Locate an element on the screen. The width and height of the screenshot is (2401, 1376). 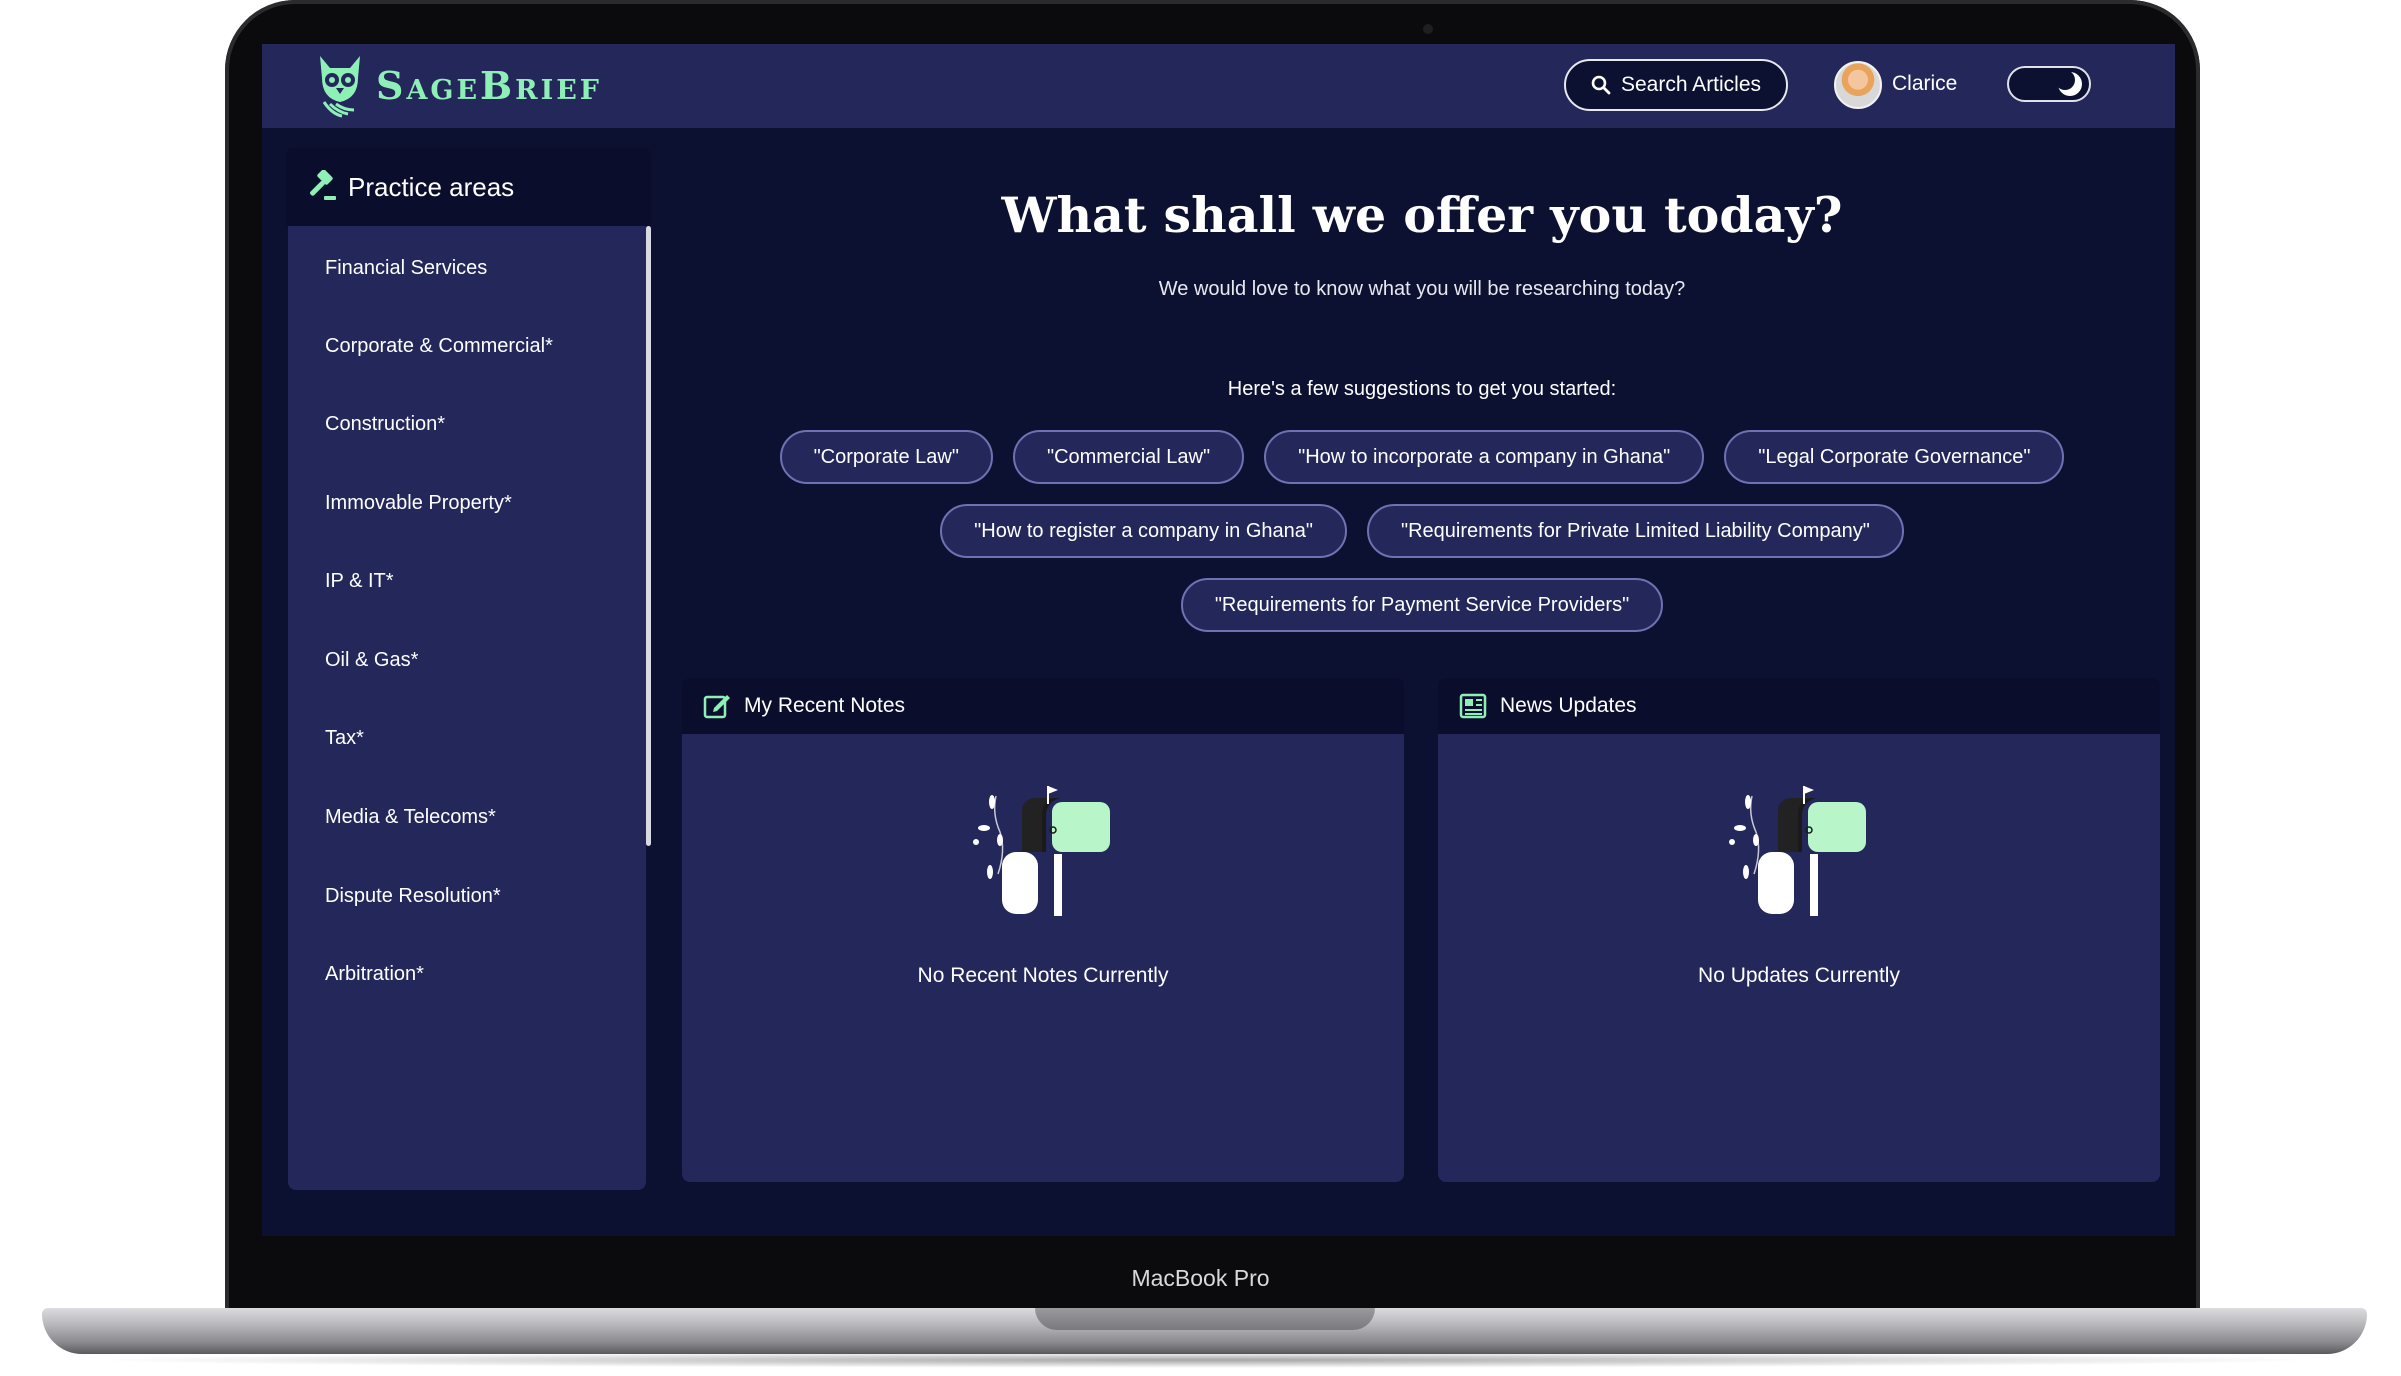
top-navigation-bar: SageBrief Search Articles Clarice is located at coordinates (1218, 86).